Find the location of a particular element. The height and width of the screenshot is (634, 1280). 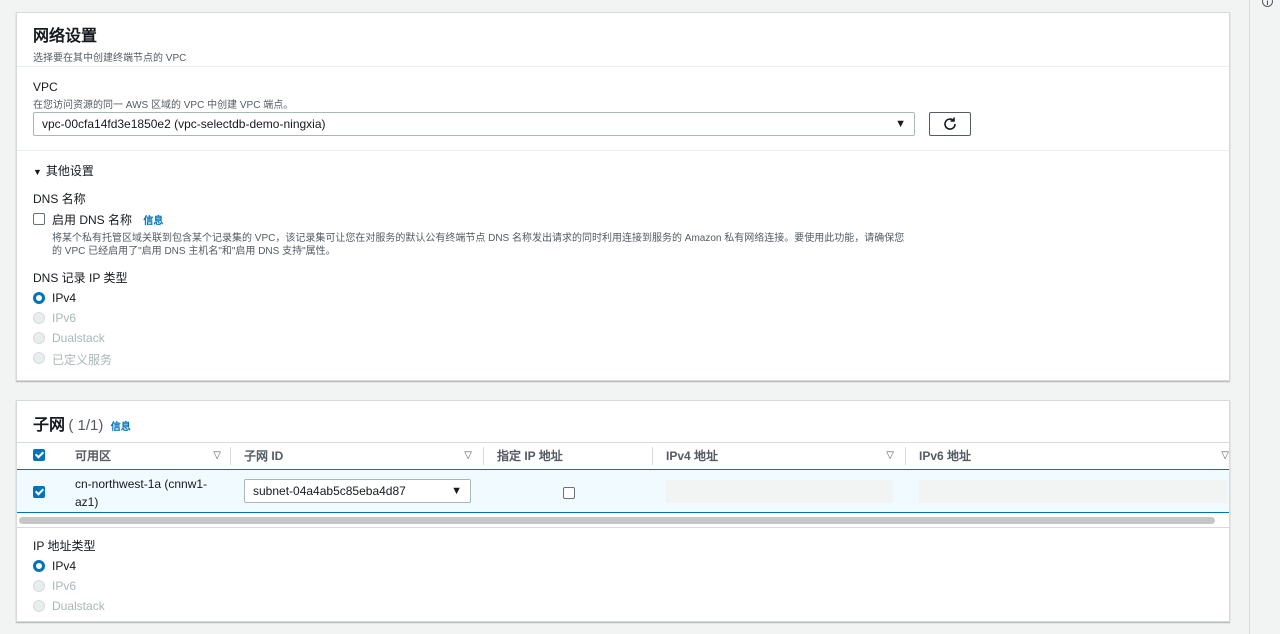

enable-dns-row: 启用 DNS 名称 信息 is located at coordinates (107, 219).